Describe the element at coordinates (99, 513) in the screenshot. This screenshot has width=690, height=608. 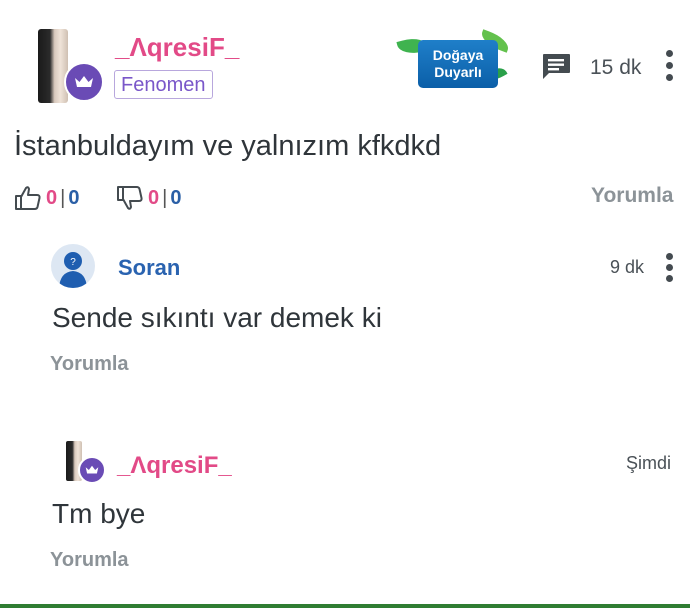
I see `reply-text: Tm bye` at that location.